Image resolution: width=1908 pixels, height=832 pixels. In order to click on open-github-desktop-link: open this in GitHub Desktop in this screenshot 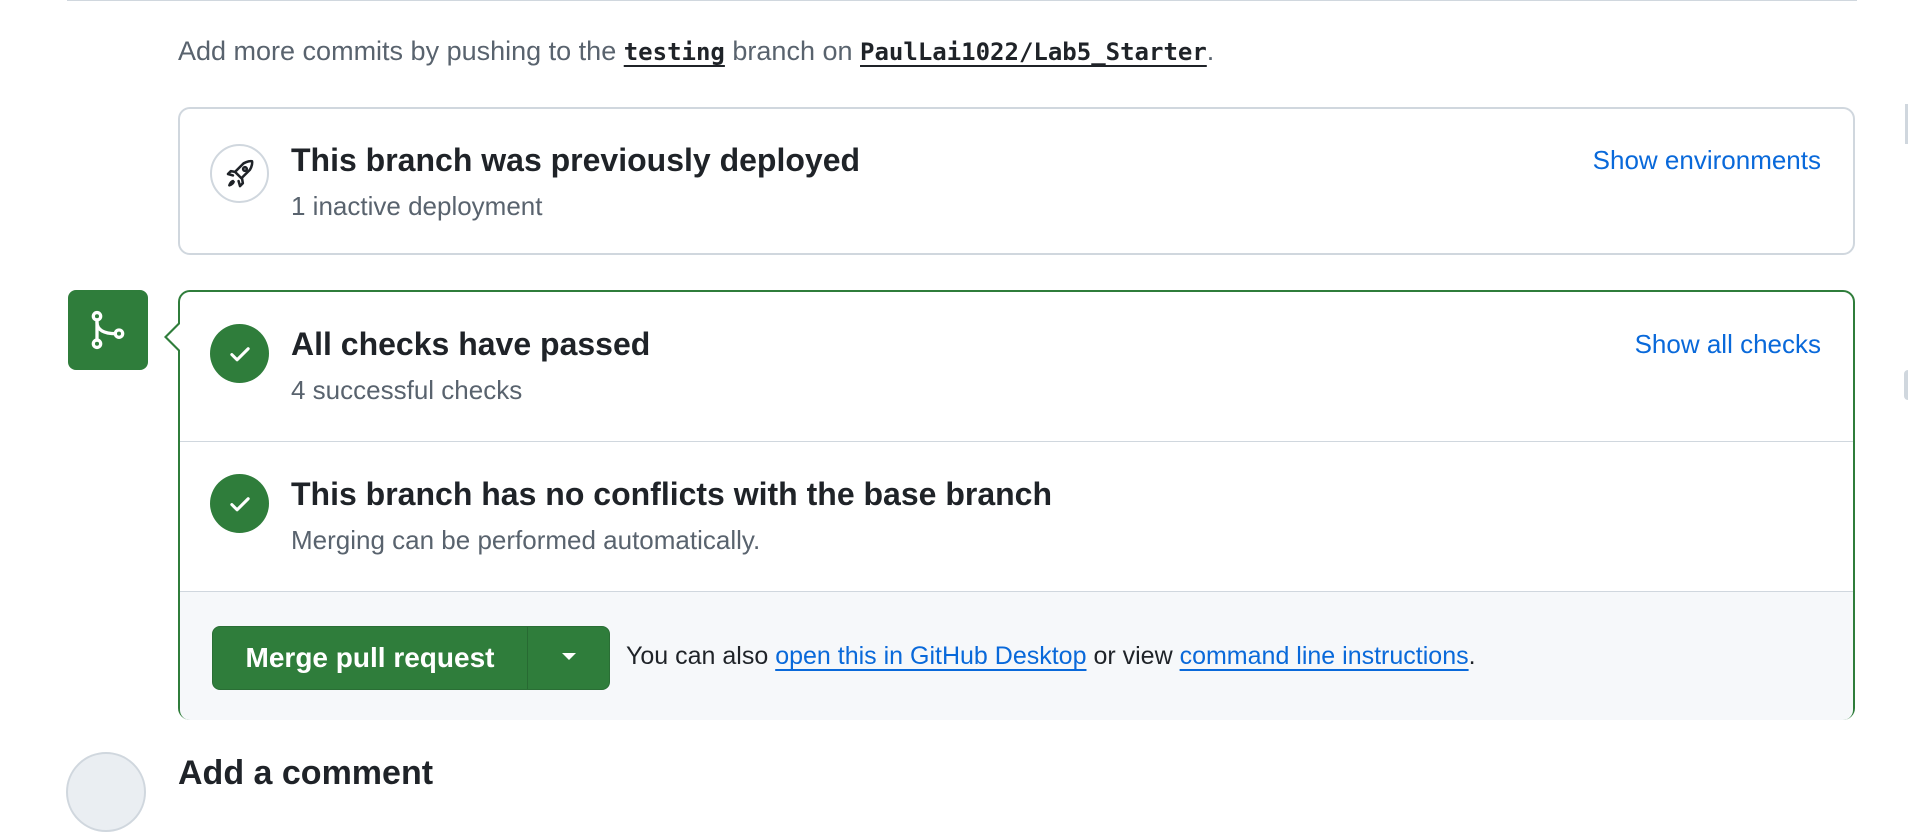, I will do `click(930, 656)`.